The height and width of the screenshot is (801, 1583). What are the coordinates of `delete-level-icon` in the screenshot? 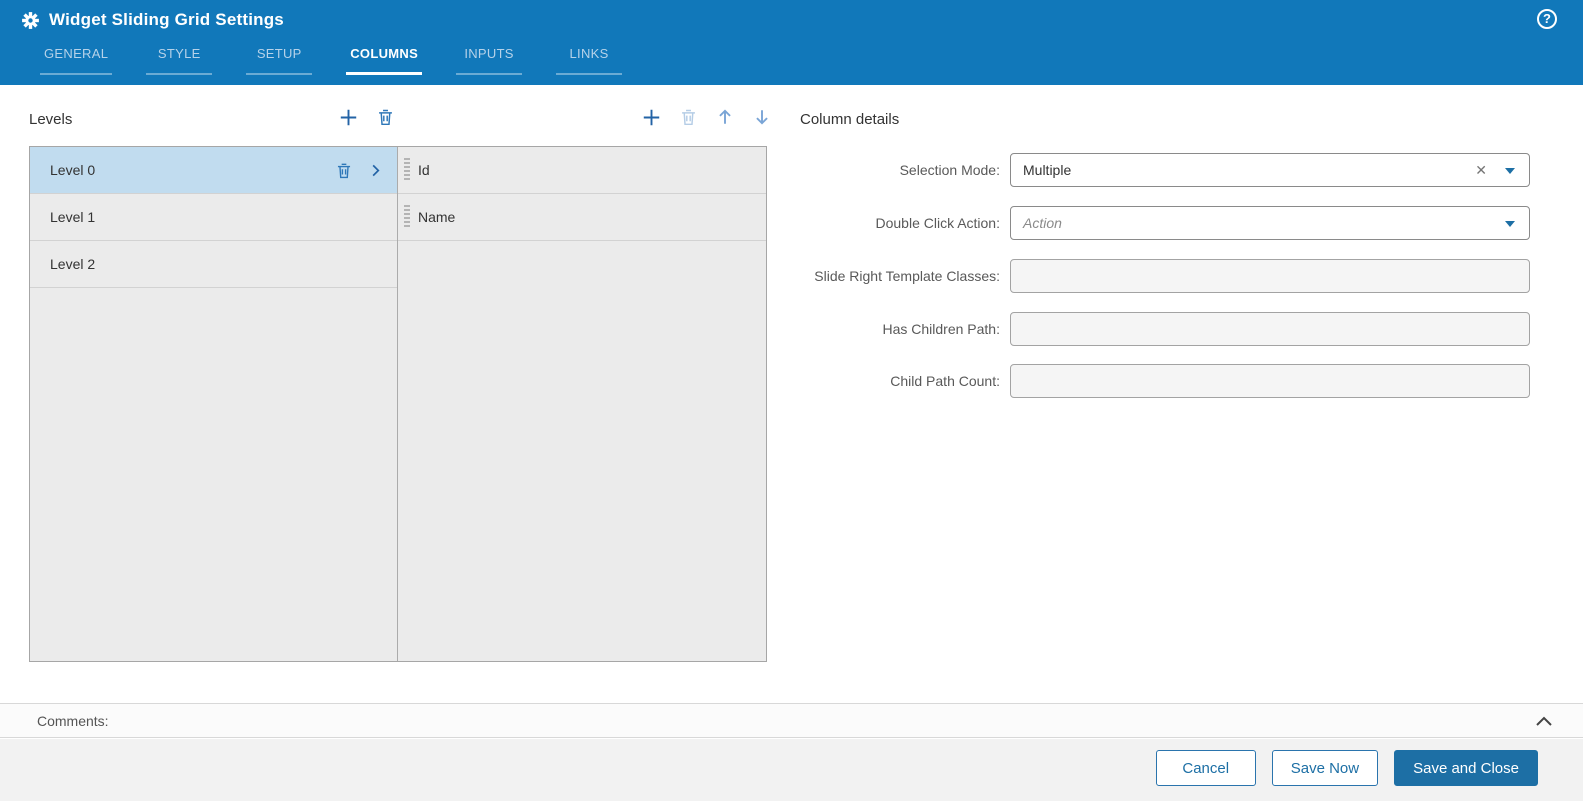 It's located at (385, 117).